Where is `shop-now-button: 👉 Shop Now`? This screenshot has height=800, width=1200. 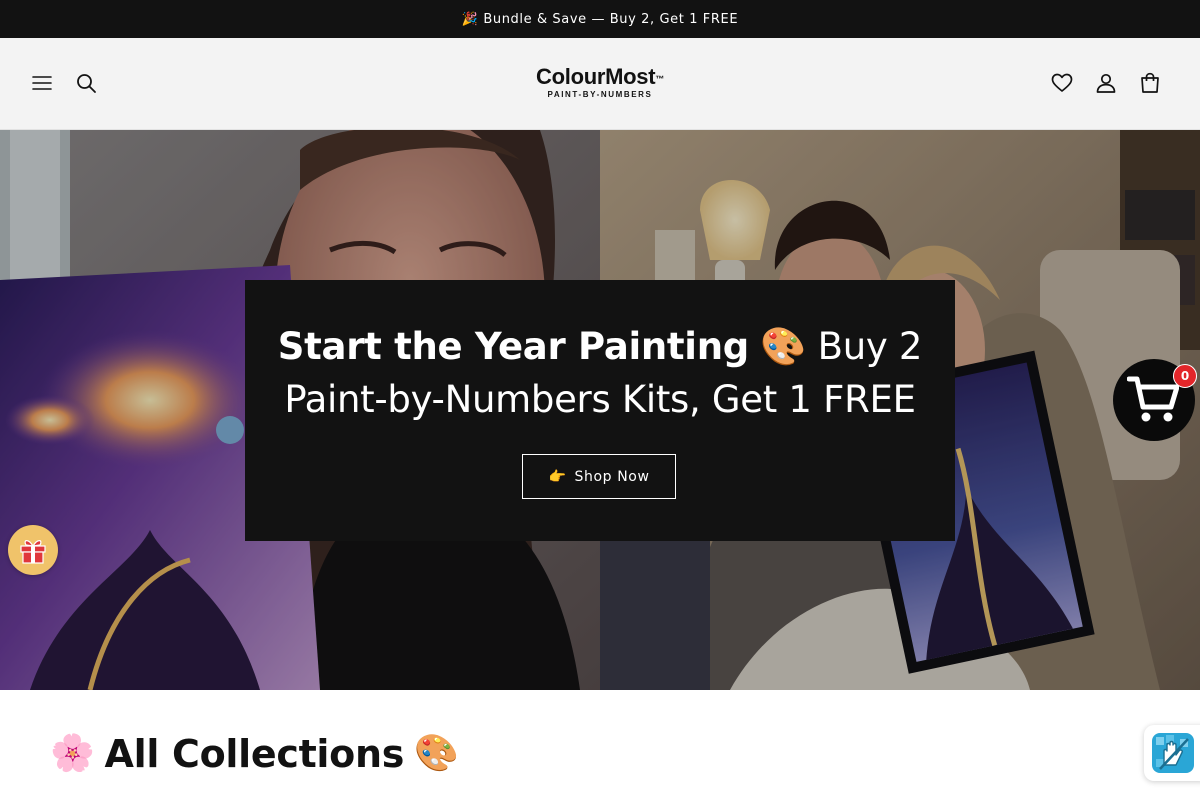
shop-now-button: 👉 Shop Now is located at coordinates (599, 476).